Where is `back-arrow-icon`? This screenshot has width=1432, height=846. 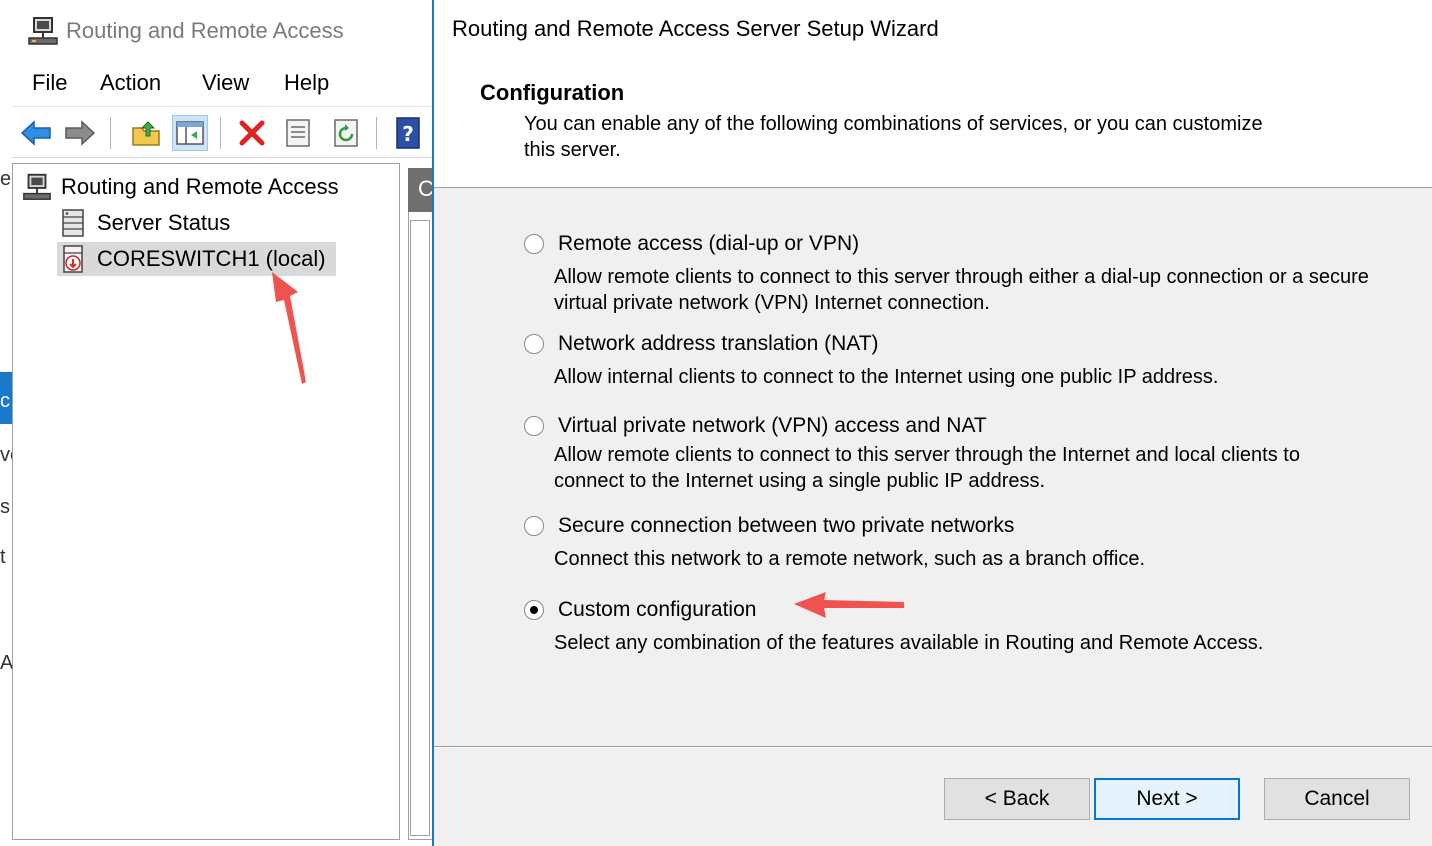 back-arrow-icon is located at coordinates (35, 133).